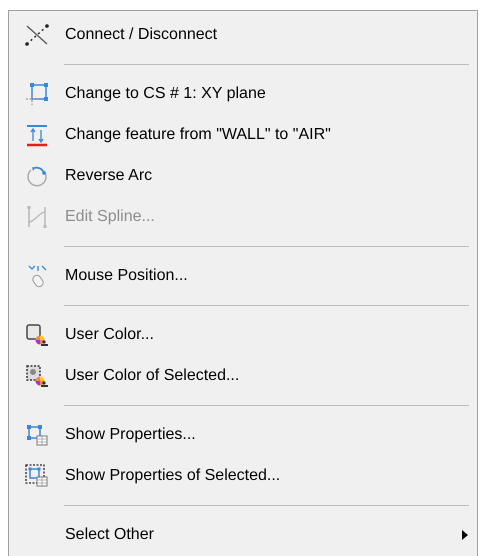 This screenshot has height=556, width=481. Describe the element at coordinates (243, 175) in the screenshot. I see `menu-item: Reverse Arc` at that location.